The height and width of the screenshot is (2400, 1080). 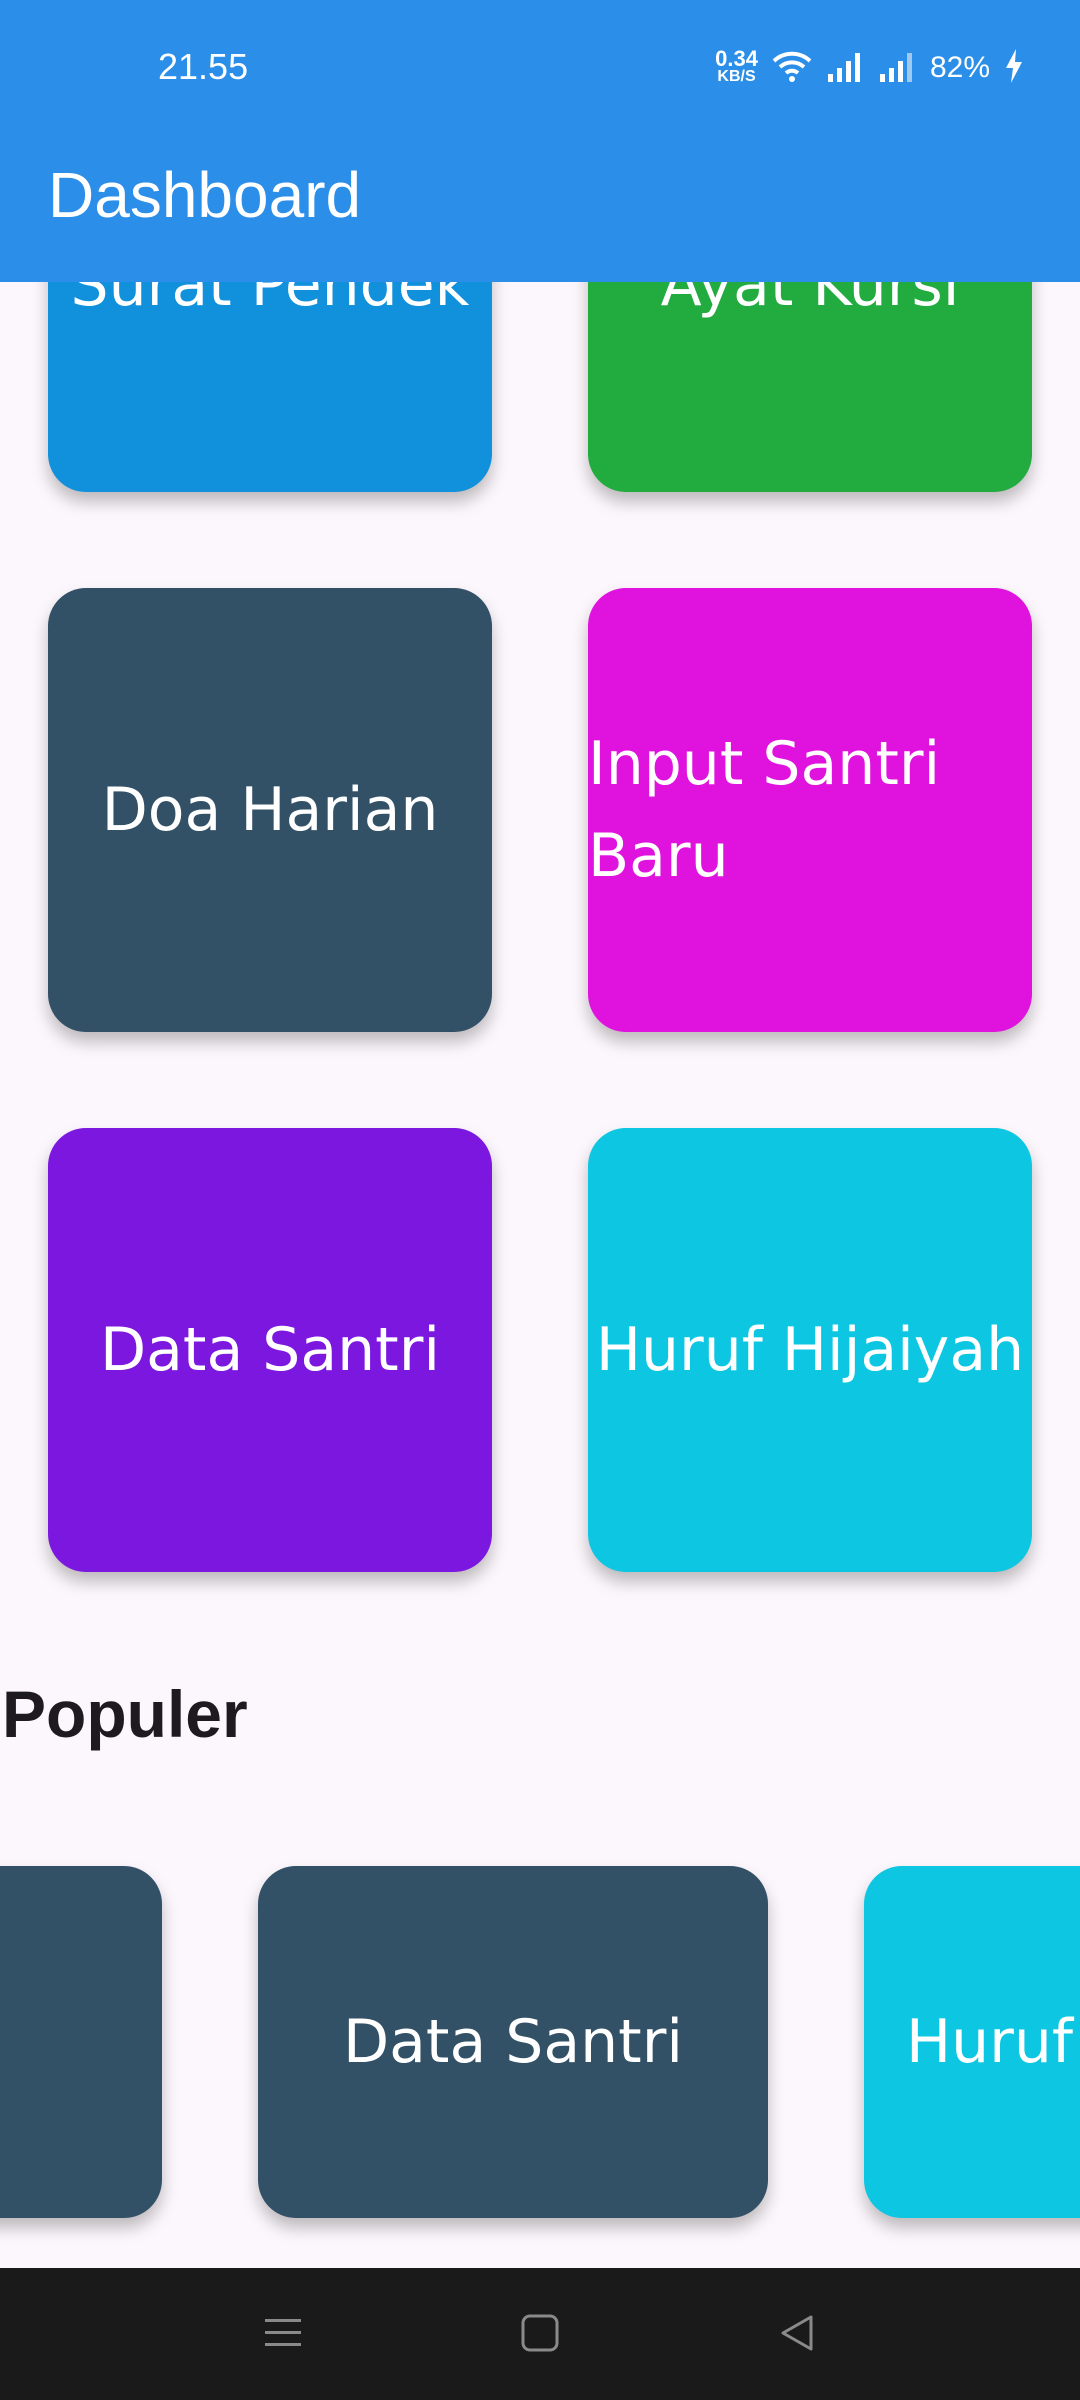 I want to click on menu-tile-data-santri: Data Santri, so click(x=270, y=1350).